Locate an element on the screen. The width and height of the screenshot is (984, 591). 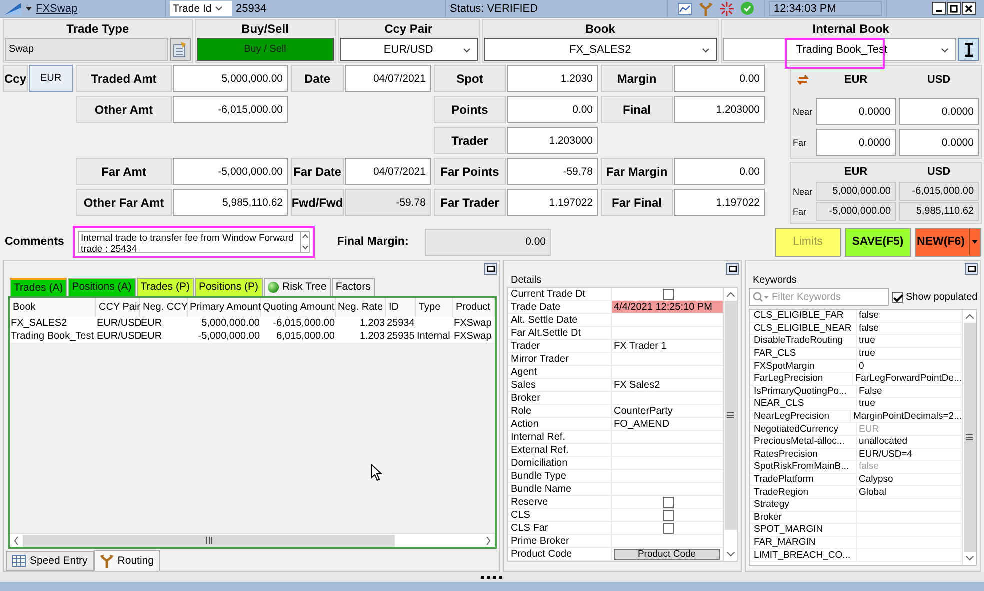
table-cell-text: 6,015,000.00 is located at coordinates (306, 336).